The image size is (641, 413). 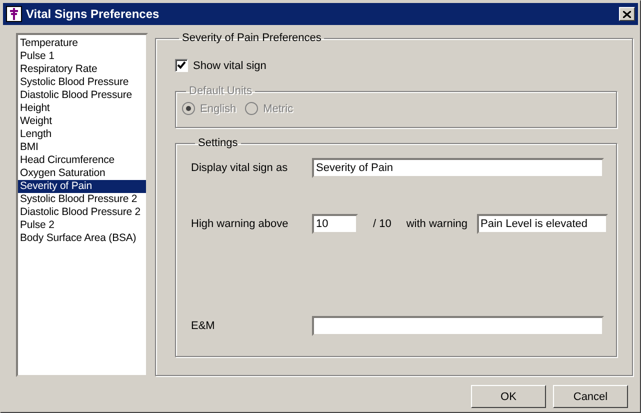 What do you see at coordinates (335, 224) in the screenshot?
I see `input-field: 10` at bounding box center [335, 224].